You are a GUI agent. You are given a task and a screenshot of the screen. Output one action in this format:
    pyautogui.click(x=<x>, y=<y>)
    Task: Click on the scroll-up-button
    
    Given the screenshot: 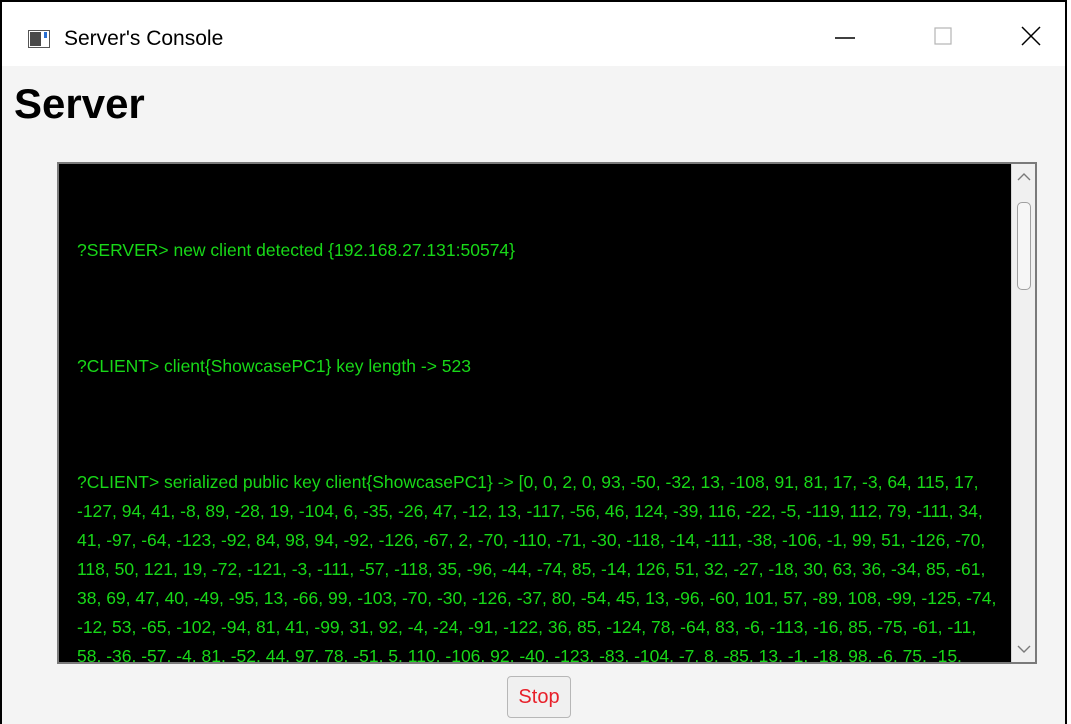 What is the action you would take?
    pyautogui.click(x=1023, y=177)
    